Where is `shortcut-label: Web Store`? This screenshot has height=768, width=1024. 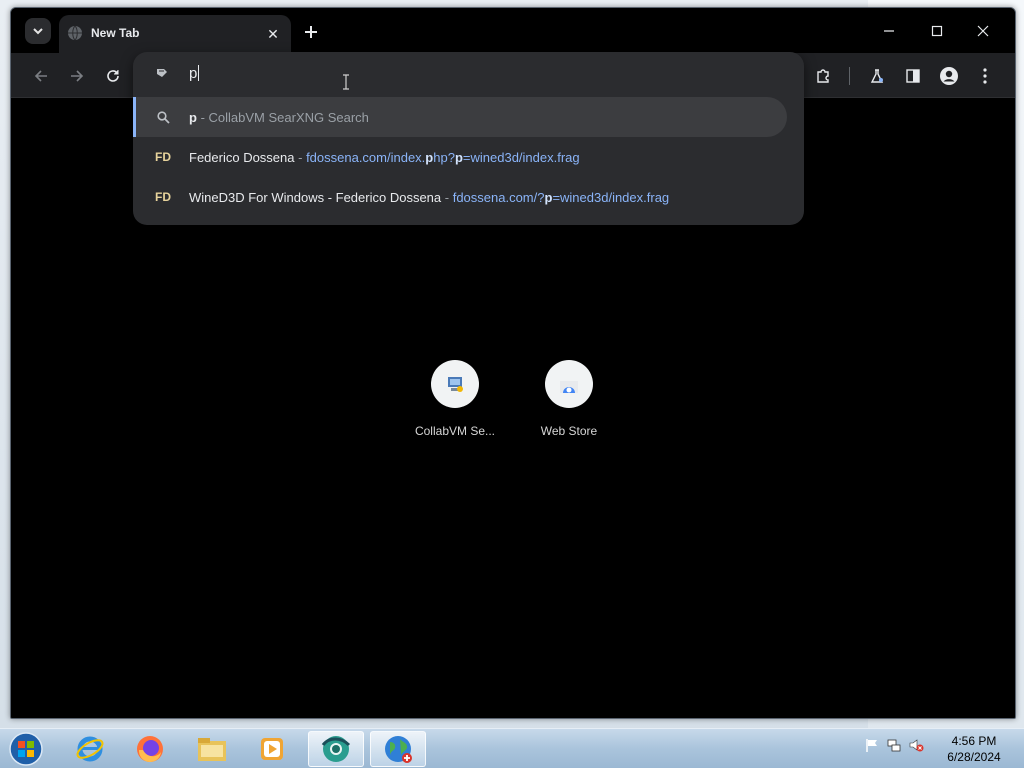
shortcut-label: Web Store is located at coordinates (569, 431).